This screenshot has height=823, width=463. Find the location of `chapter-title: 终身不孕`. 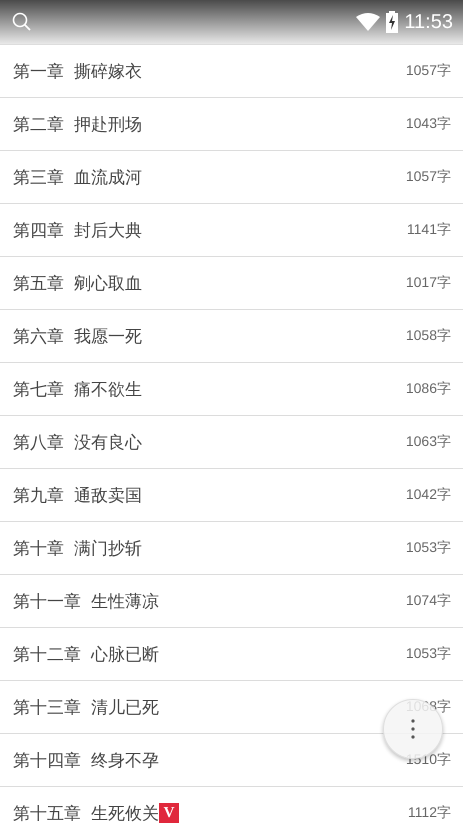

chapter-title: 终身不孕 is located at coordinates (125, 761).